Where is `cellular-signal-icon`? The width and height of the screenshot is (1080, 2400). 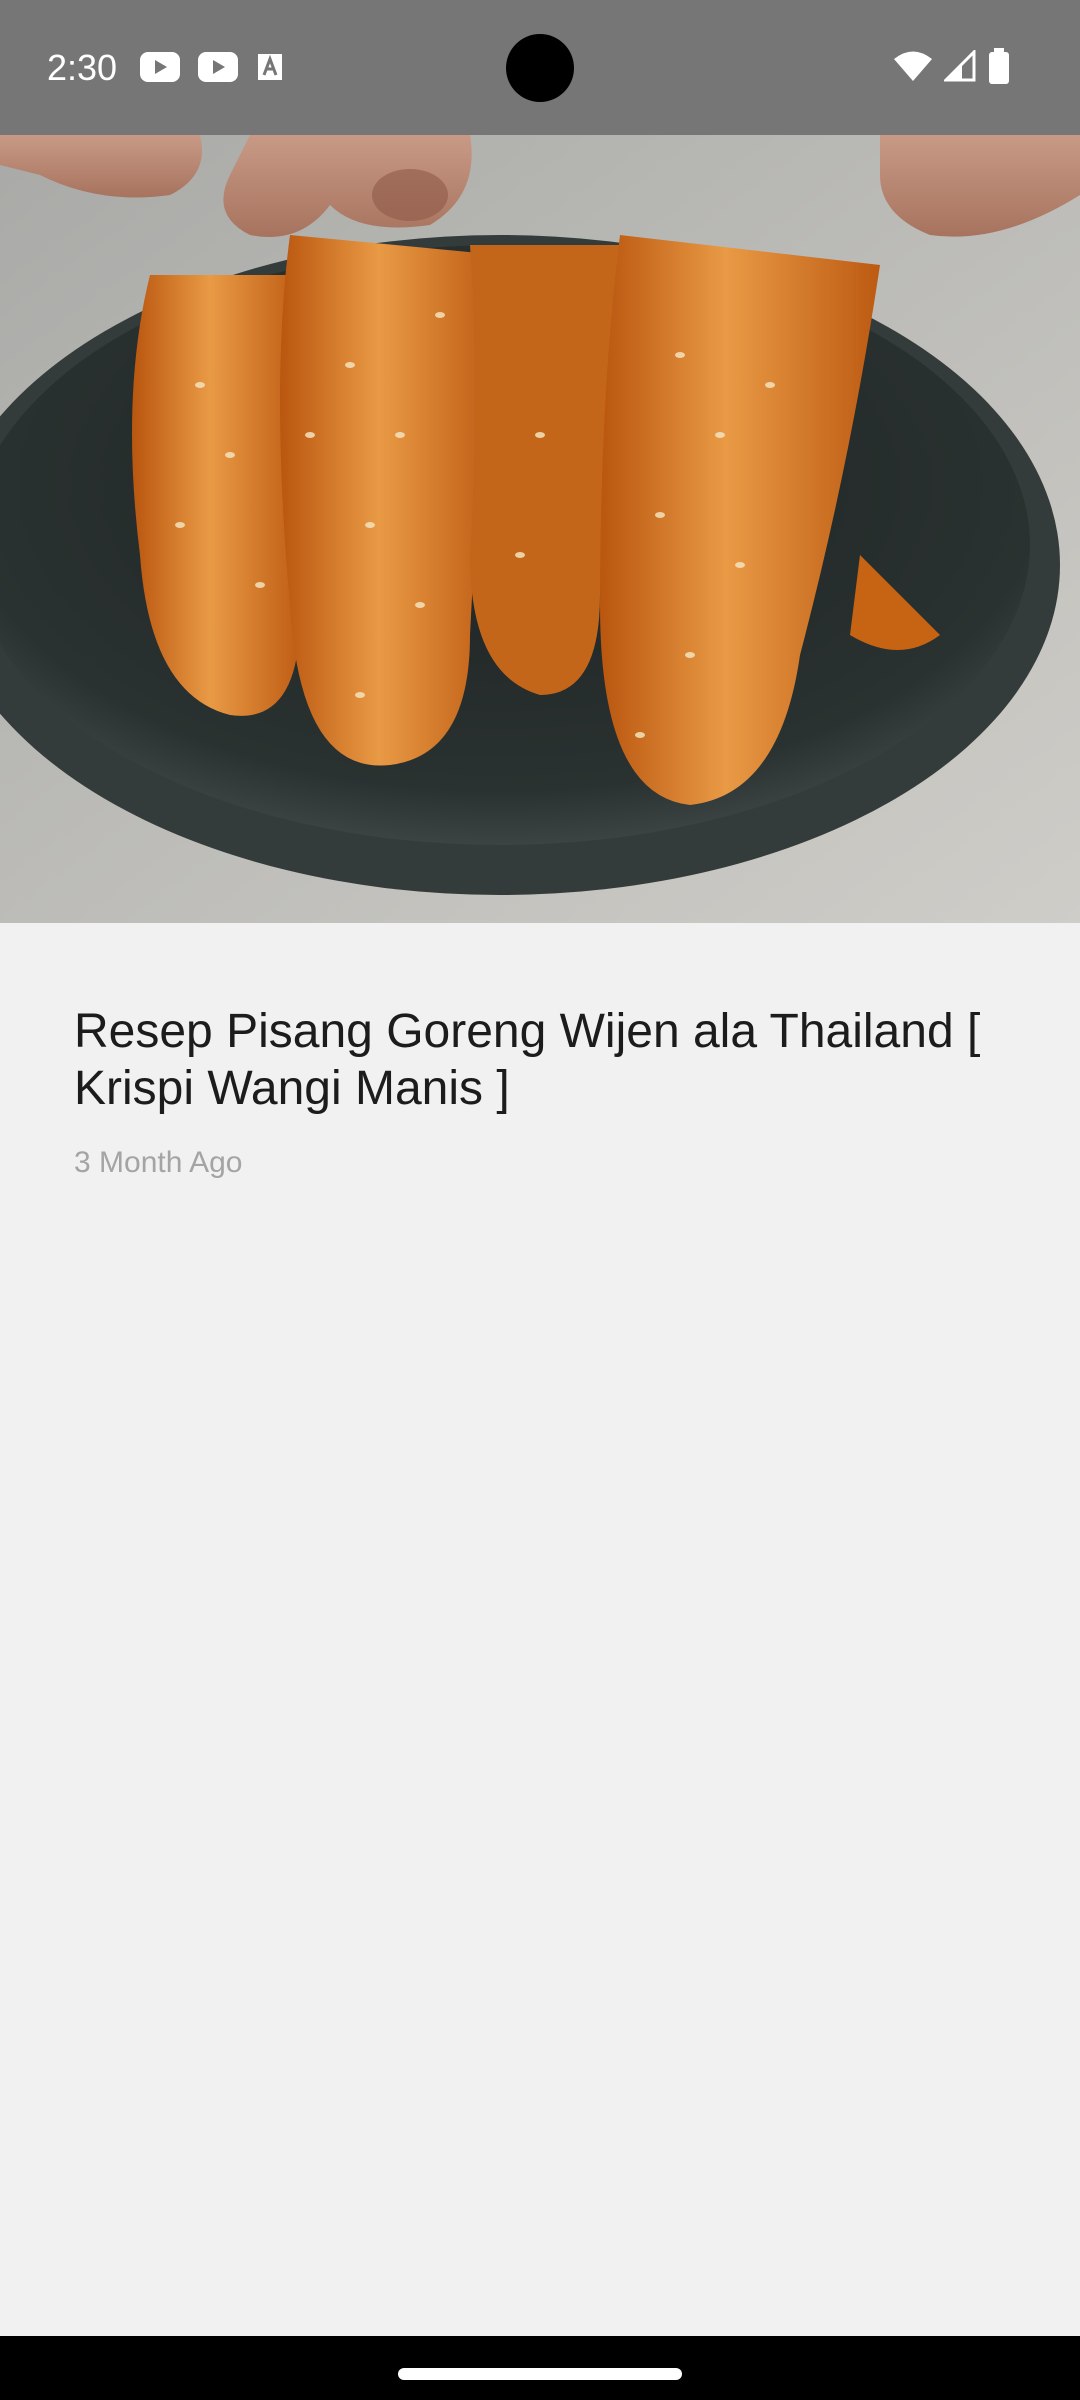
cellular-signal-icon is located at coordinates (959, 67).